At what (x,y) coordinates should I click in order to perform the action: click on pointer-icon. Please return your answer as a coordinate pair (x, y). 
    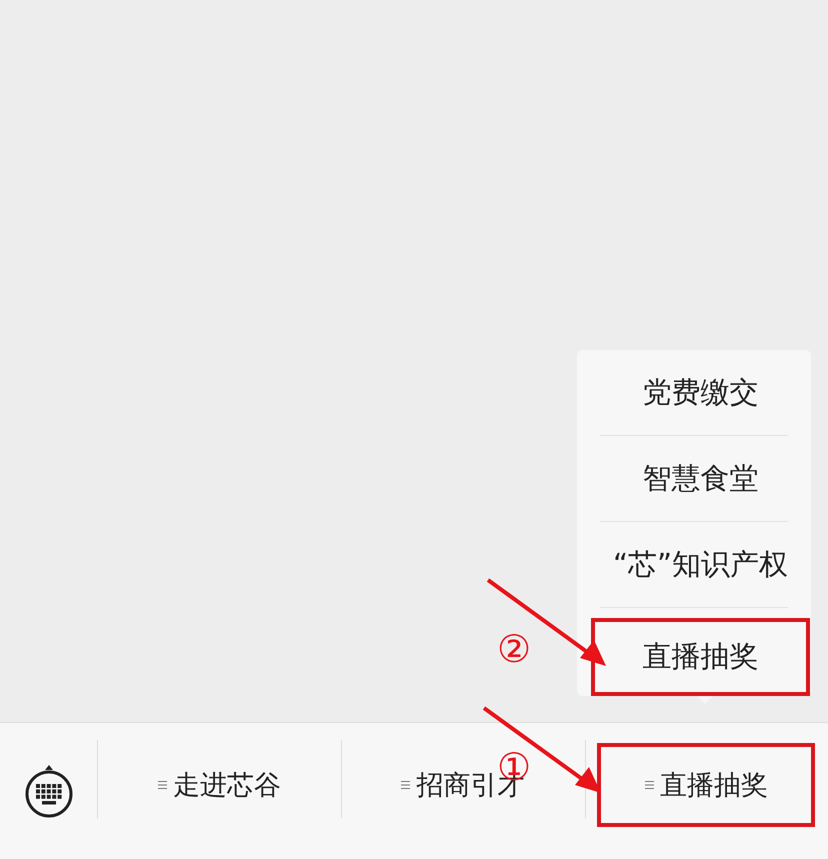
    Looking at the image, I should click on (705, 700).